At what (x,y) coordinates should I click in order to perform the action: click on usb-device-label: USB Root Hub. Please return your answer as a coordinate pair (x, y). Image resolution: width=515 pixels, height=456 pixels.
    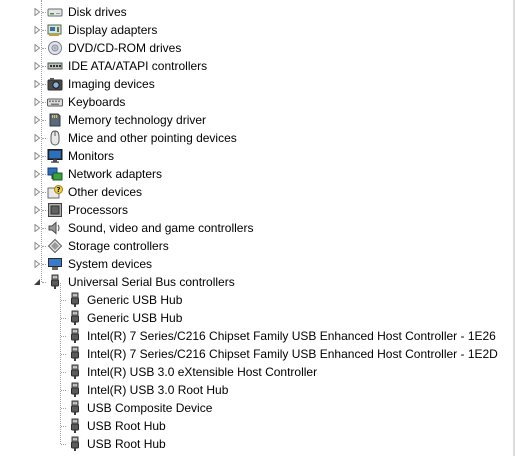
    Looking at the image, I should click on (126, 444).